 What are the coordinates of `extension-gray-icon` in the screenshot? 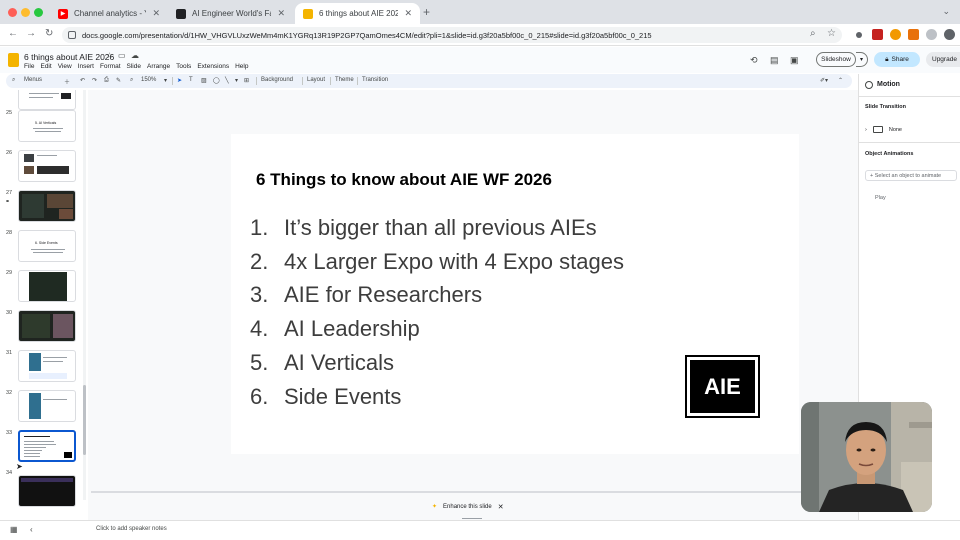 It's located at (931, 34).